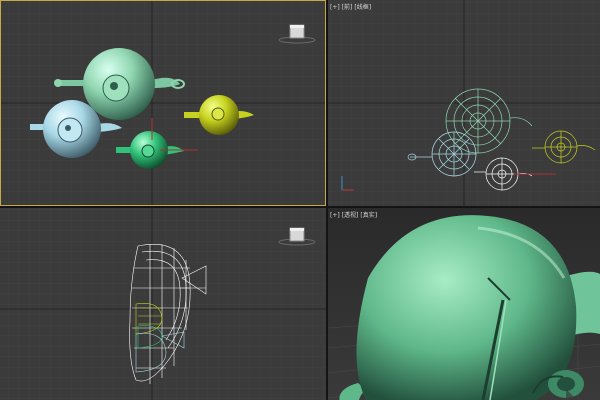  I want to click on viewport-perspective-label: [+] [透视] [真实], so click(354, 216).